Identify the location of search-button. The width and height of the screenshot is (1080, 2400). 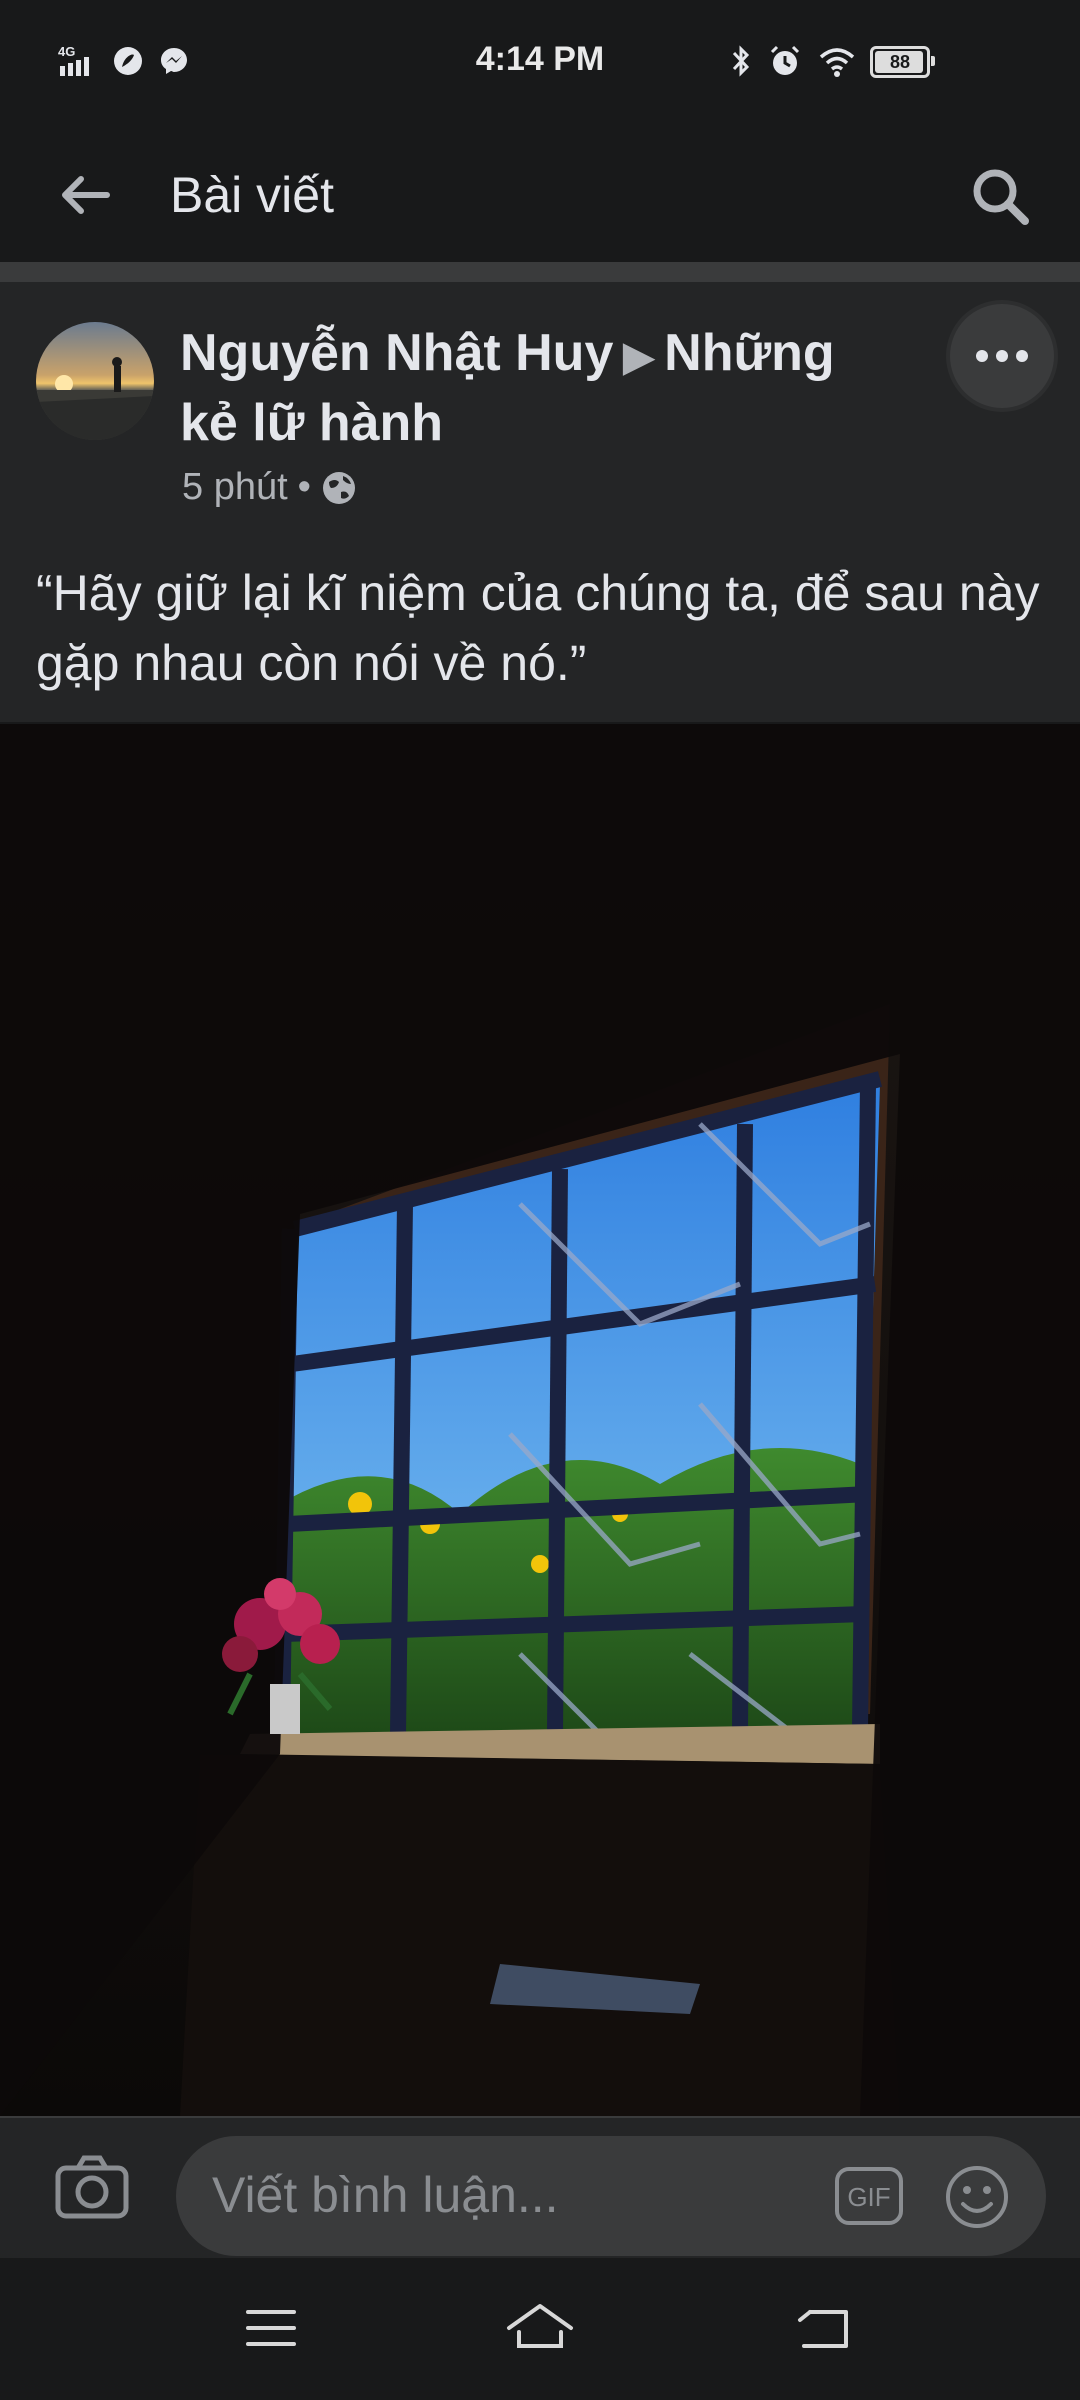
(1000, 196).